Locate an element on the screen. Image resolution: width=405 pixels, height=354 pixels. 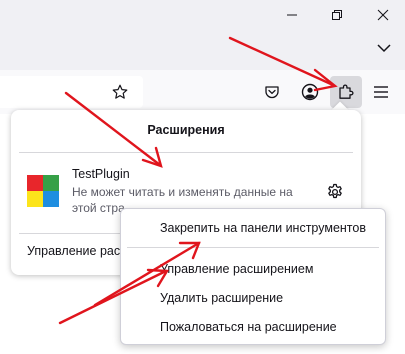
context-menu-separator is located at coordinates (253, 247).